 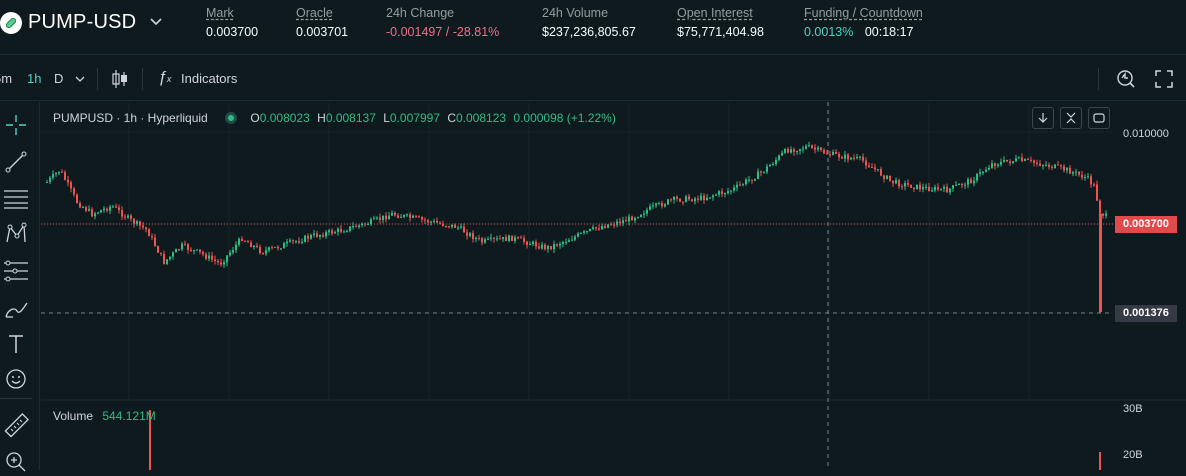 What do you see at coordinates (130, 118) in the screenshot?
I see `legend-symbol: PUMPUSD · 1h · Hyperliquid` at bounding box center [130, 118].